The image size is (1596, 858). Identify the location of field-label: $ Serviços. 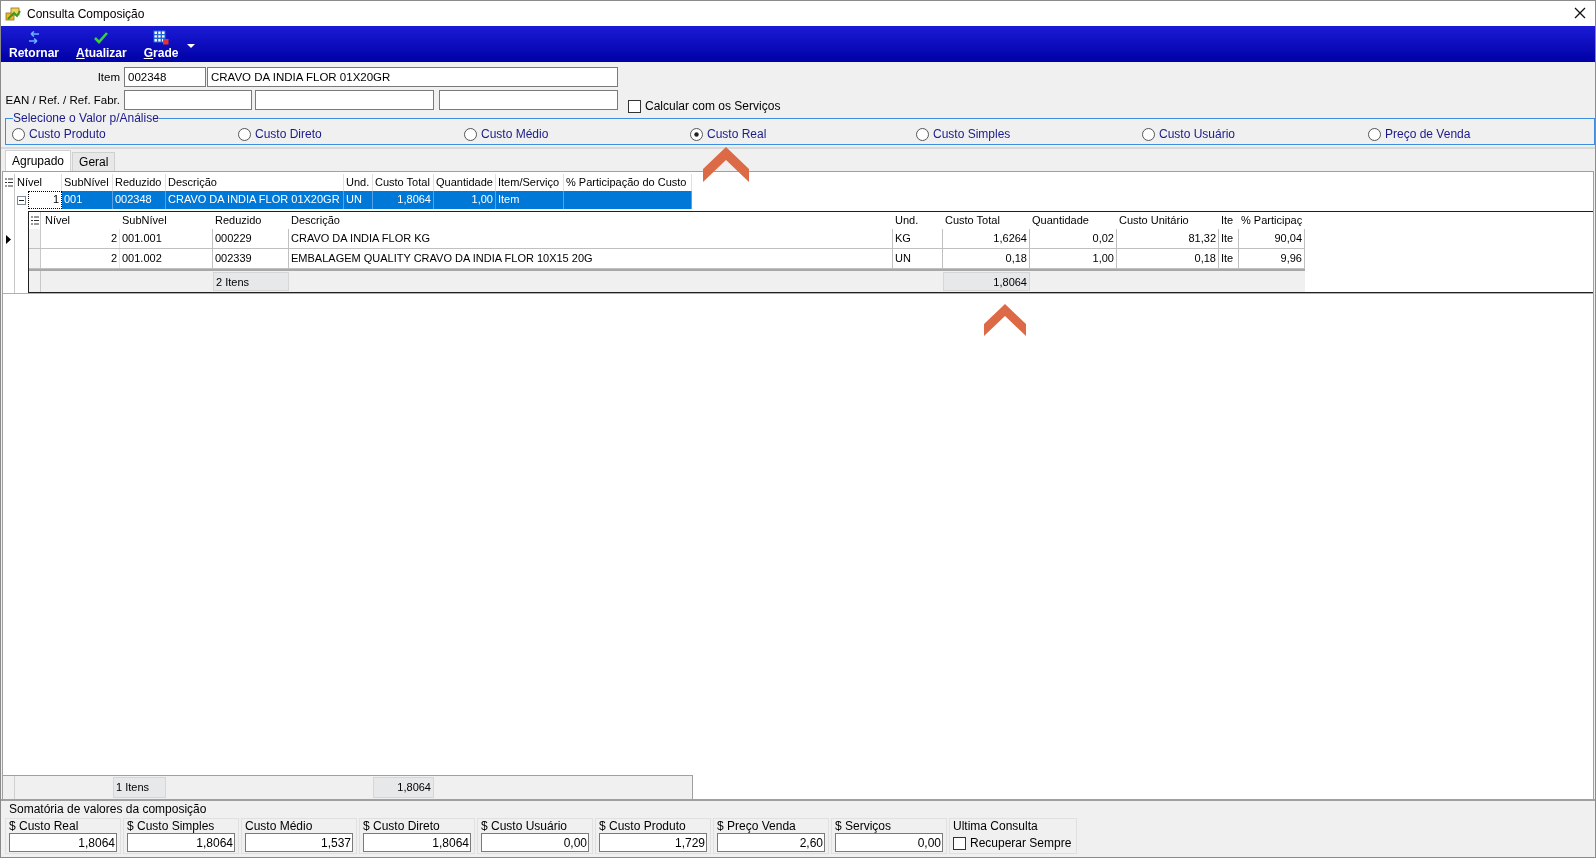
(864, 826).